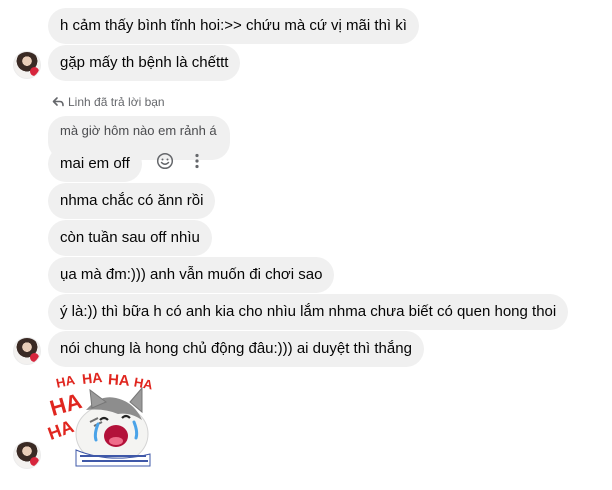 Image resolution: width=612 pixels, height=490 pixels. Describe the element at coordinates (181, 161) in the screenshot. I see `message-actions` at that location.